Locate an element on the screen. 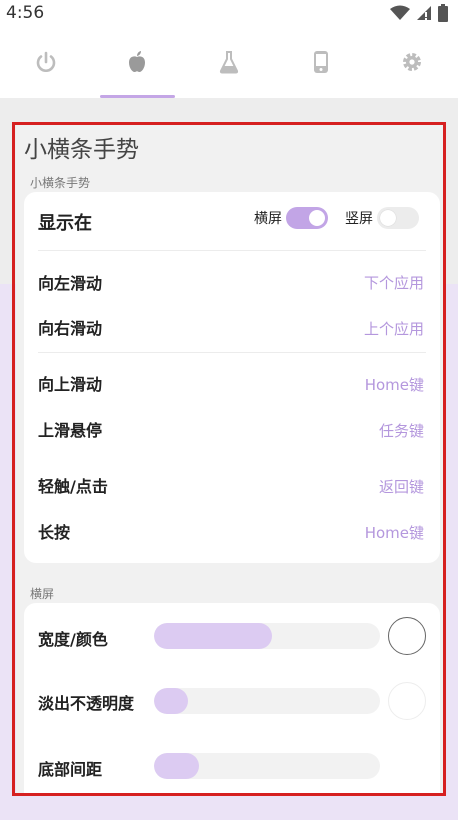  tab-device is located at coordinates (321, 62).